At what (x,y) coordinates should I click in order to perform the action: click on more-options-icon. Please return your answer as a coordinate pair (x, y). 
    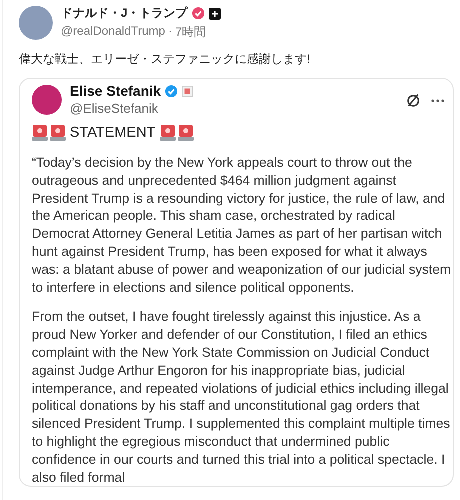
    Looking at the image, I should click on (438, 100).